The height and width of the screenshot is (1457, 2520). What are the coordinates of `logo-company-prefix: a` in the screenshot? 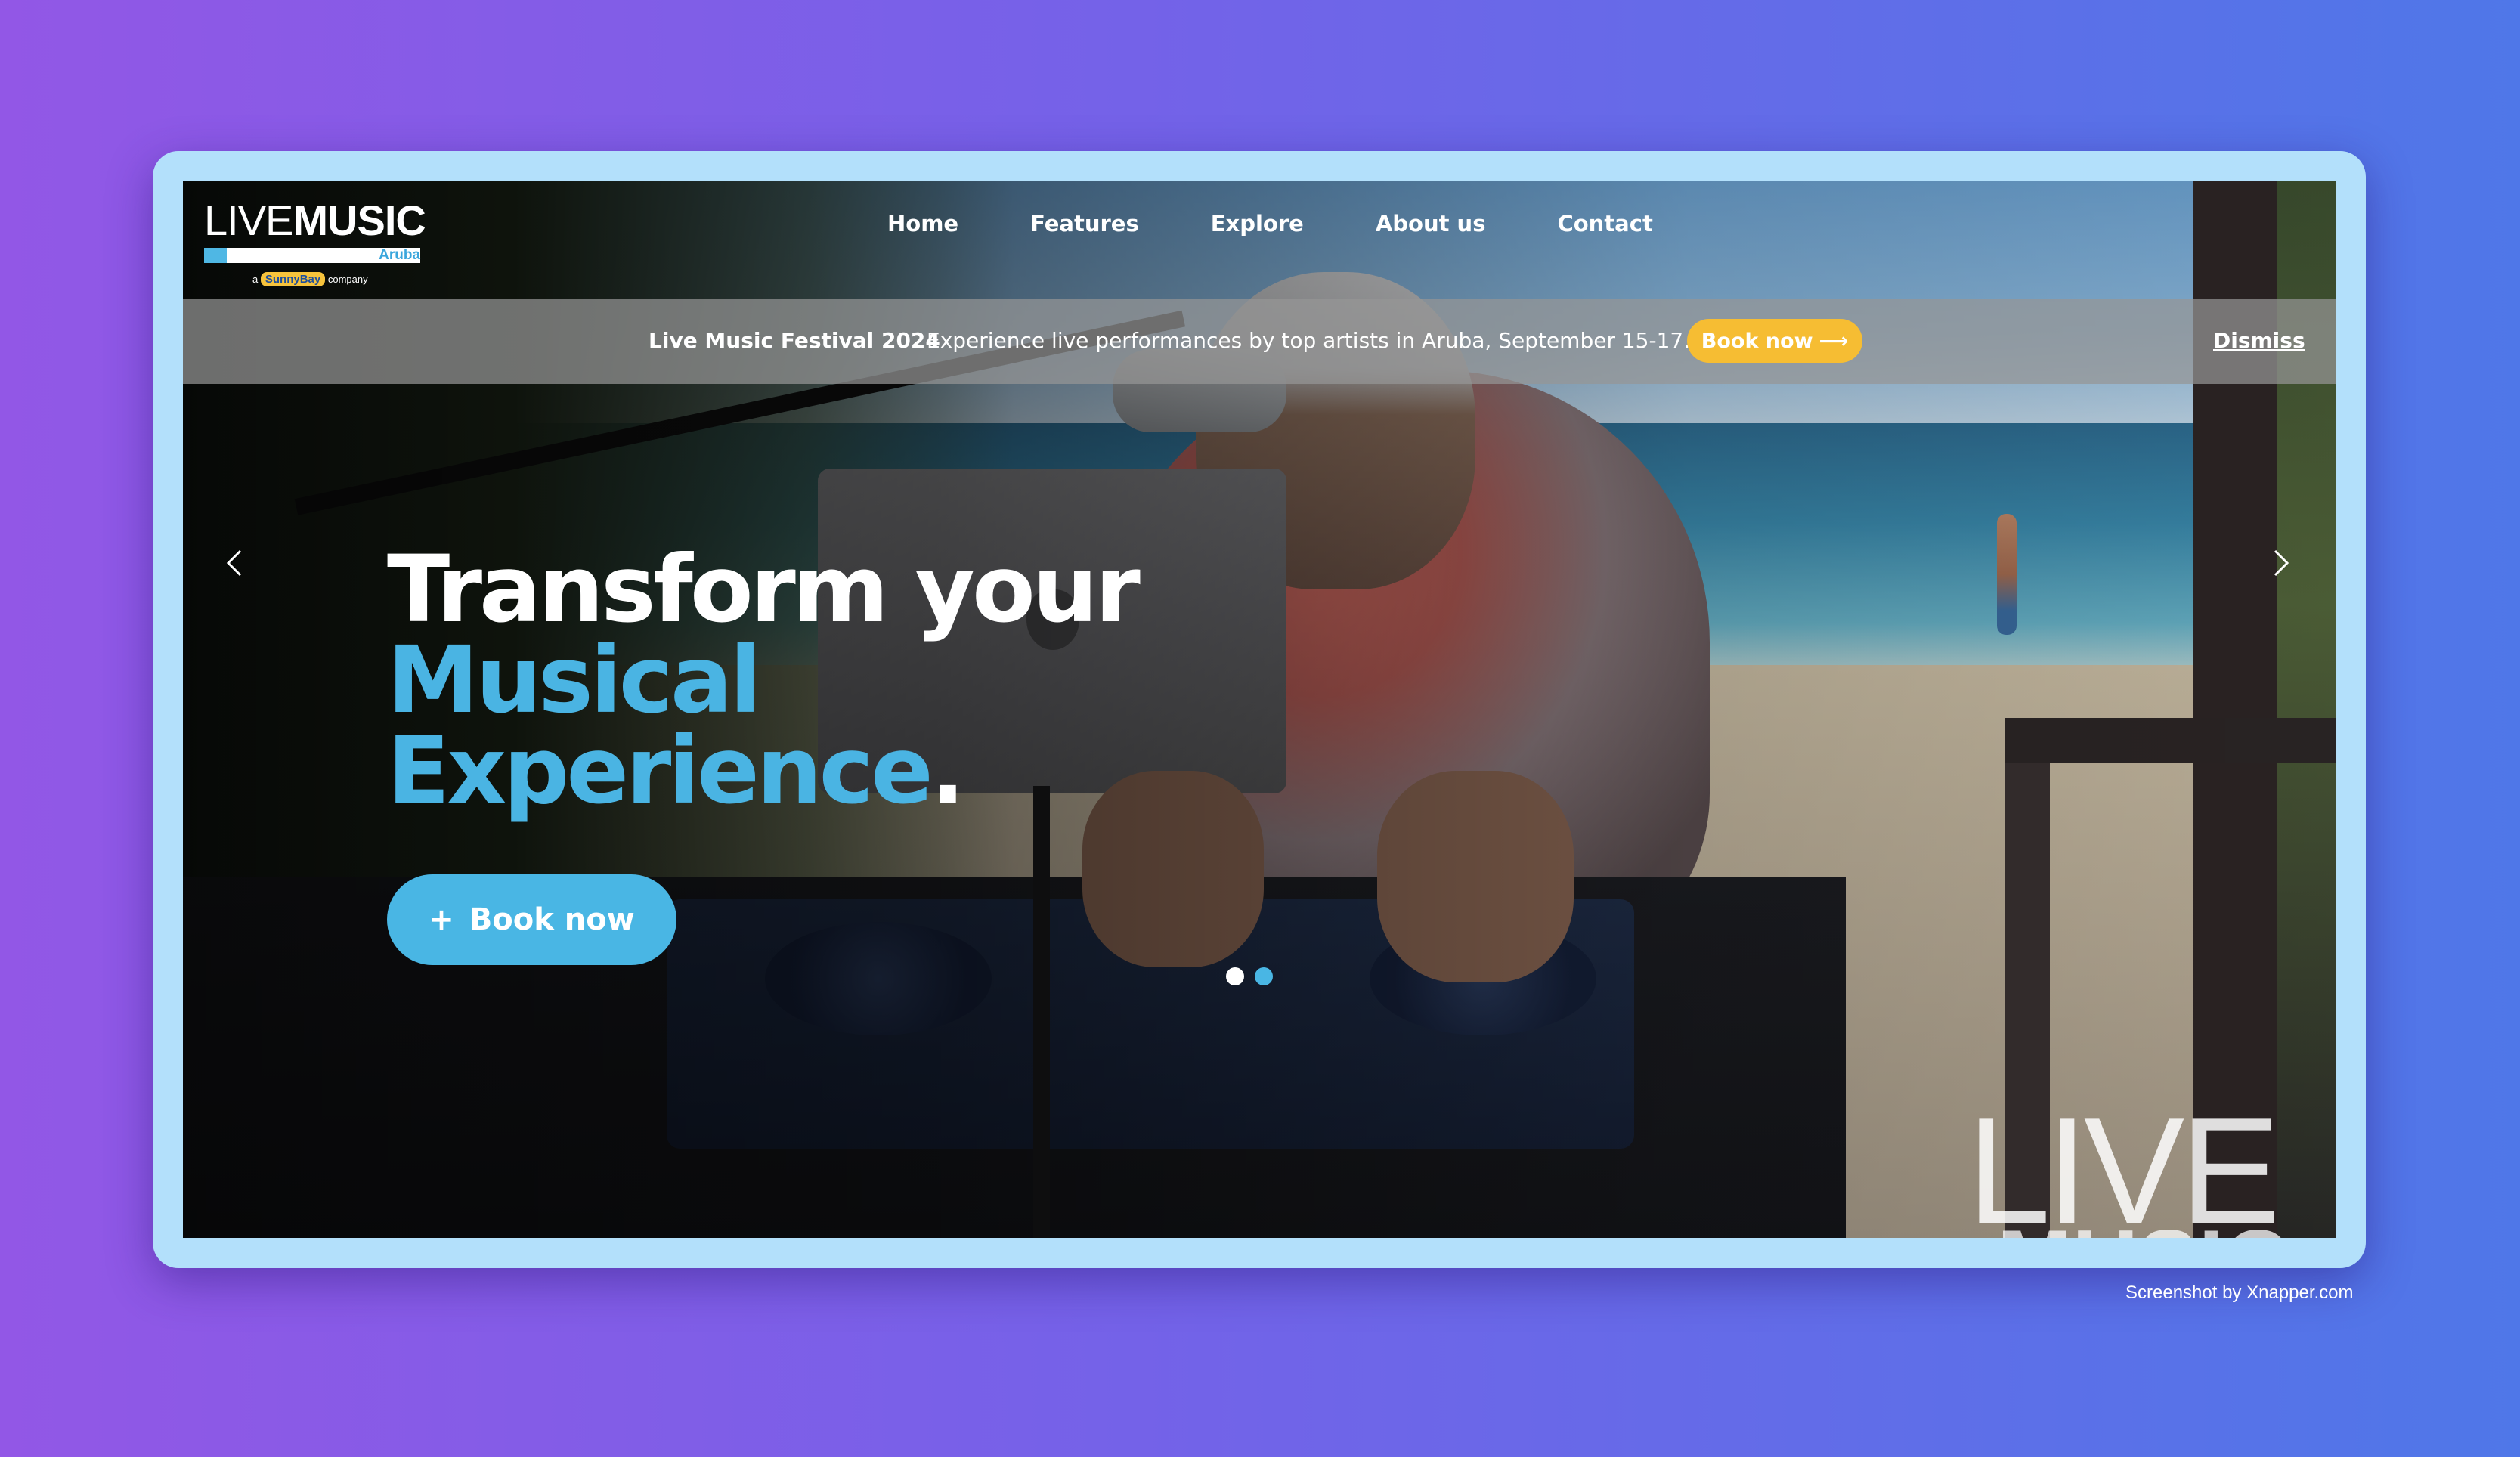 It's located at (255, 279).